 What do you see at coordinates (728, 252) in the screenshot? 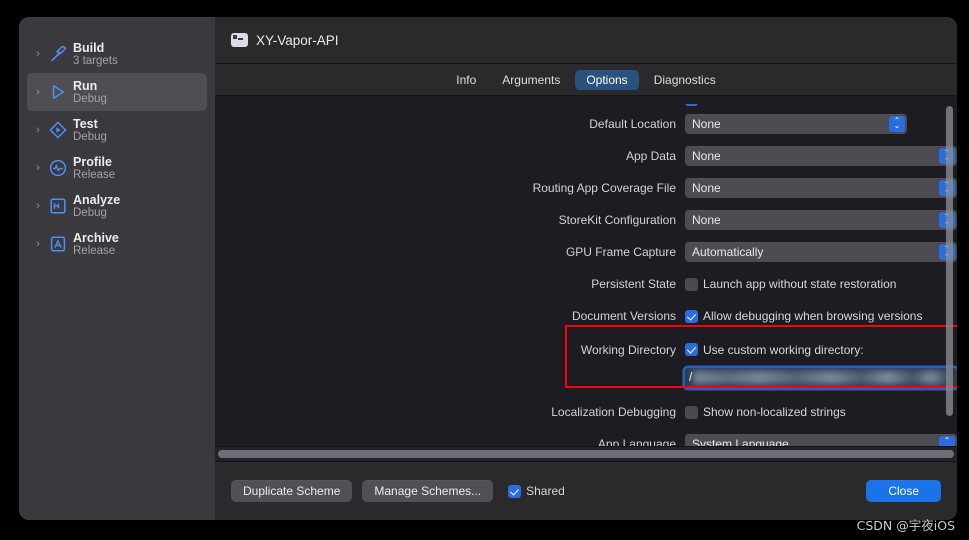
I see `popup-value-gpu-frame-capture: Automatically` at bounding box center [728, 252].